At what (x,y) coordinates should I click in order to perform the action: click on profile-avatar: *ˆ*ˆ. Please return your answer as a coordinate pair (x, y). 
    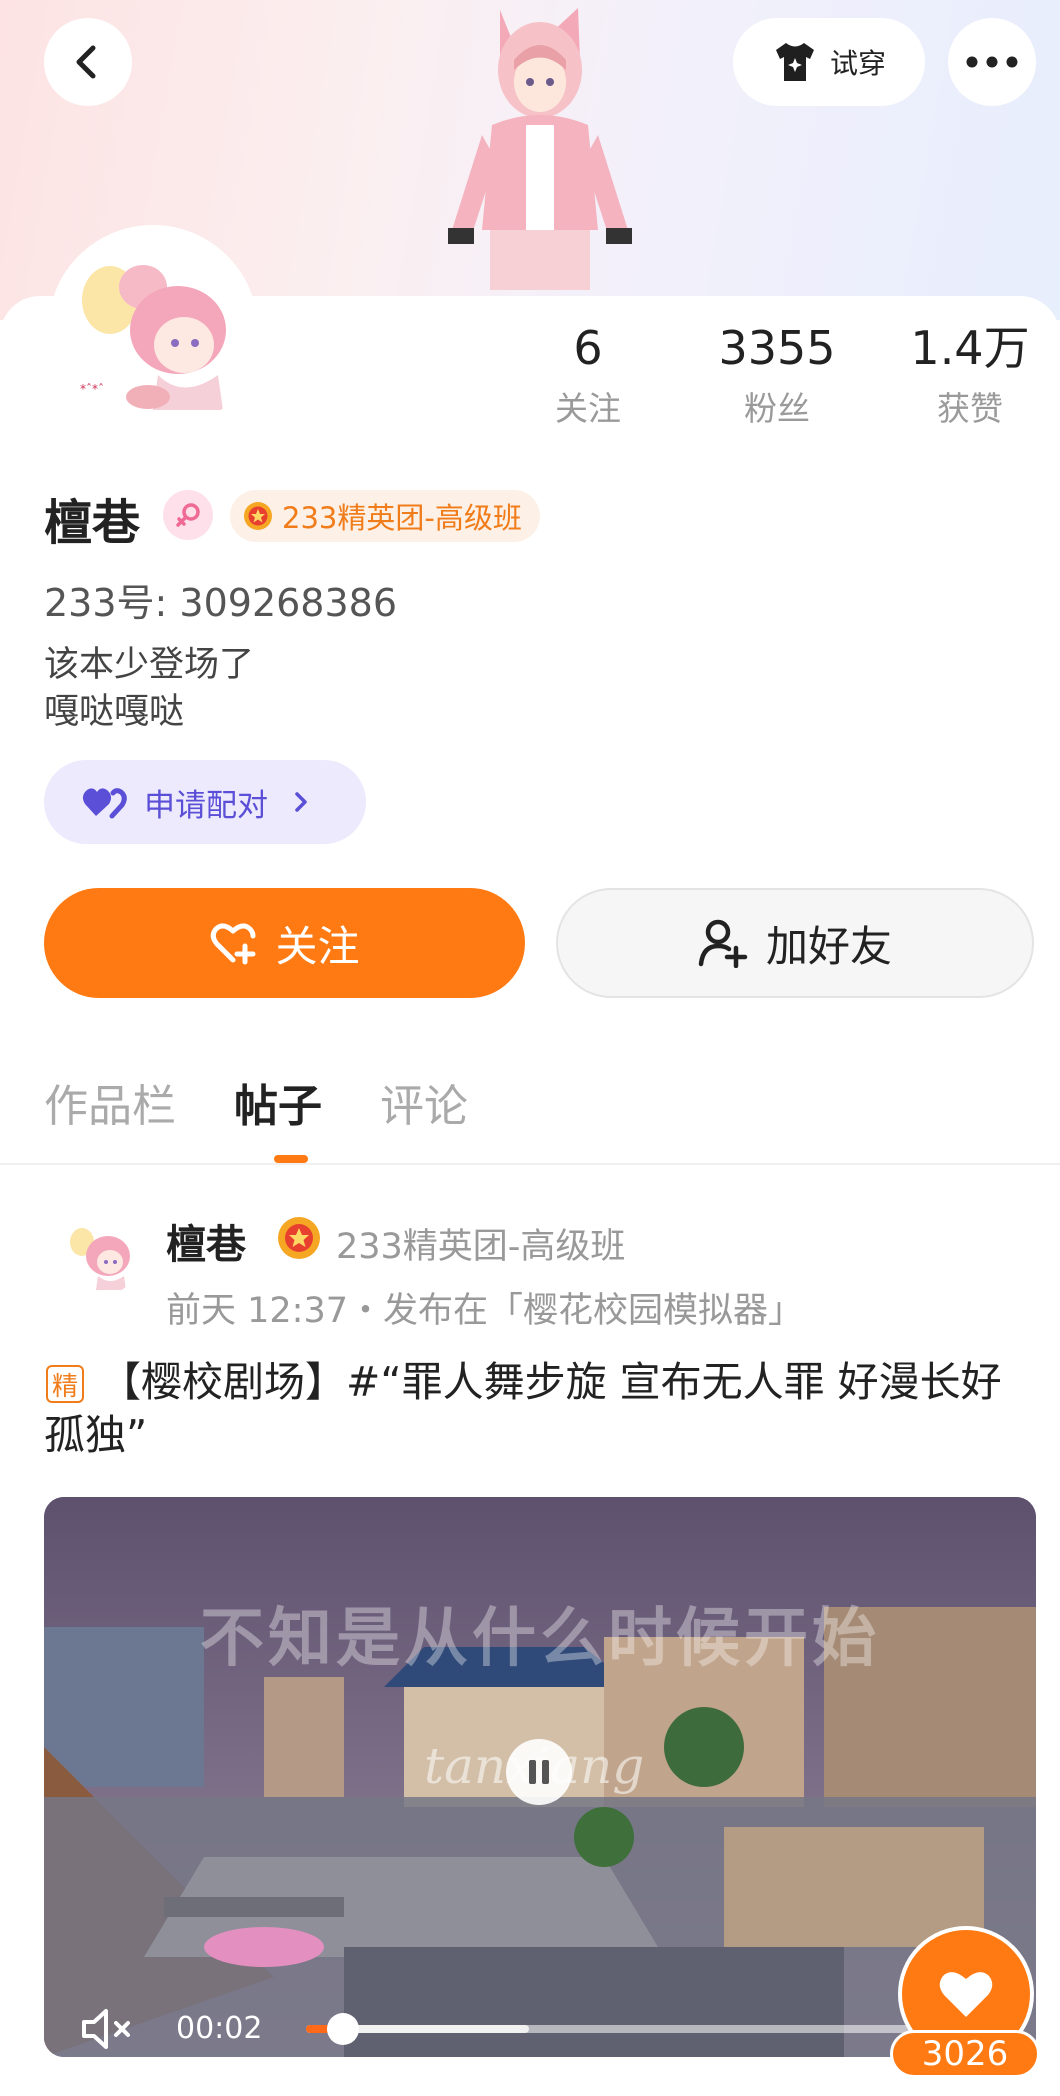
    Looking at the image, I should click on (153, 330).